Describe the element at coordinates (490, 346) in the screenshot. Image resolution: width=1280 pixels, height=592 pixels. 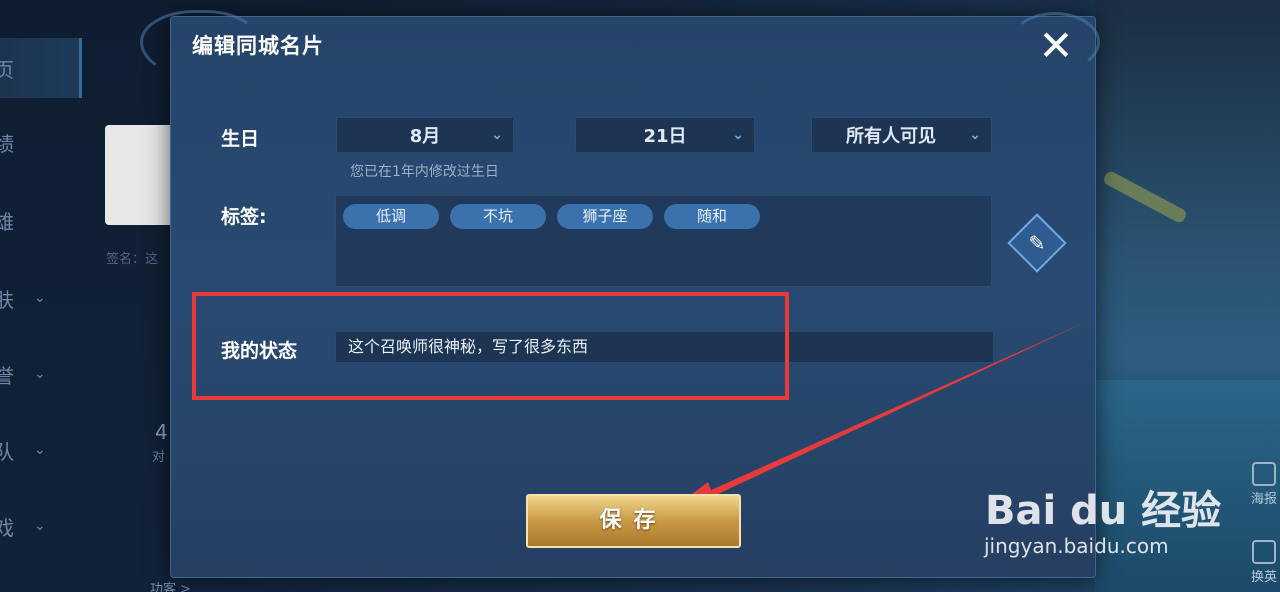
I see `highlight-box` at that location.